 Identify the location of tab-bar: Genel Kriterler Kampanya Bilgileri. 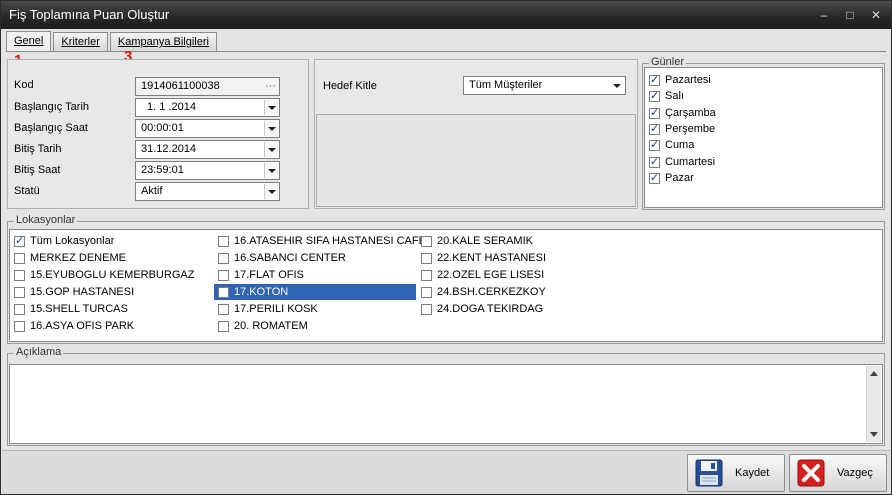
(112, 41).